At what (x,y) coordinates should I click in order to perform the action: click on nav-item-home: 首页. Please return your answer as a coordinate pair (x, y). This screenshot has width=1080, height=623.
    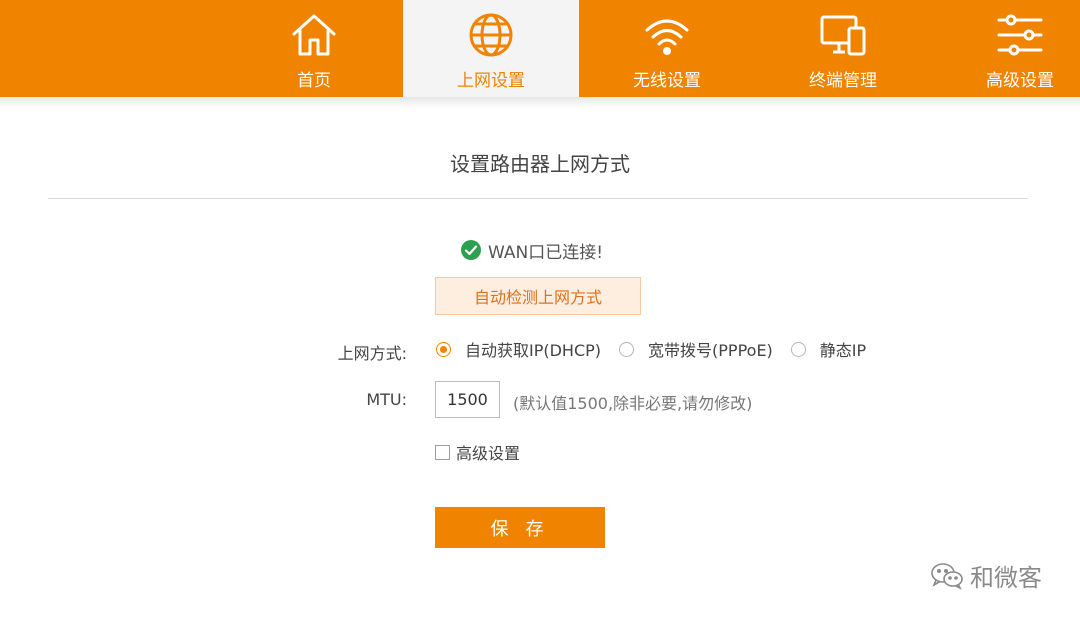
    Looking at the image, I should click on (314, 48).